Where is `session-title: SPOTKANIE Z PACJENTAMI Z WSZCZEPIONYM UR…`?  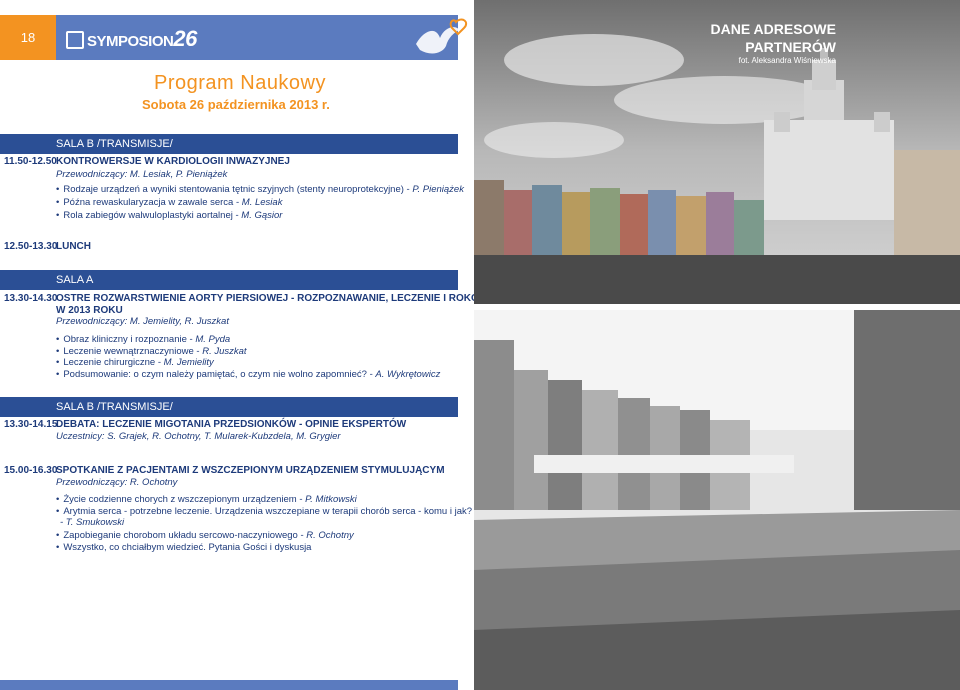 session-title: SPOTKANIE Z PACJENTAMI Z WSZCZEPIONYM UR… is located at coordinates (250, 470).